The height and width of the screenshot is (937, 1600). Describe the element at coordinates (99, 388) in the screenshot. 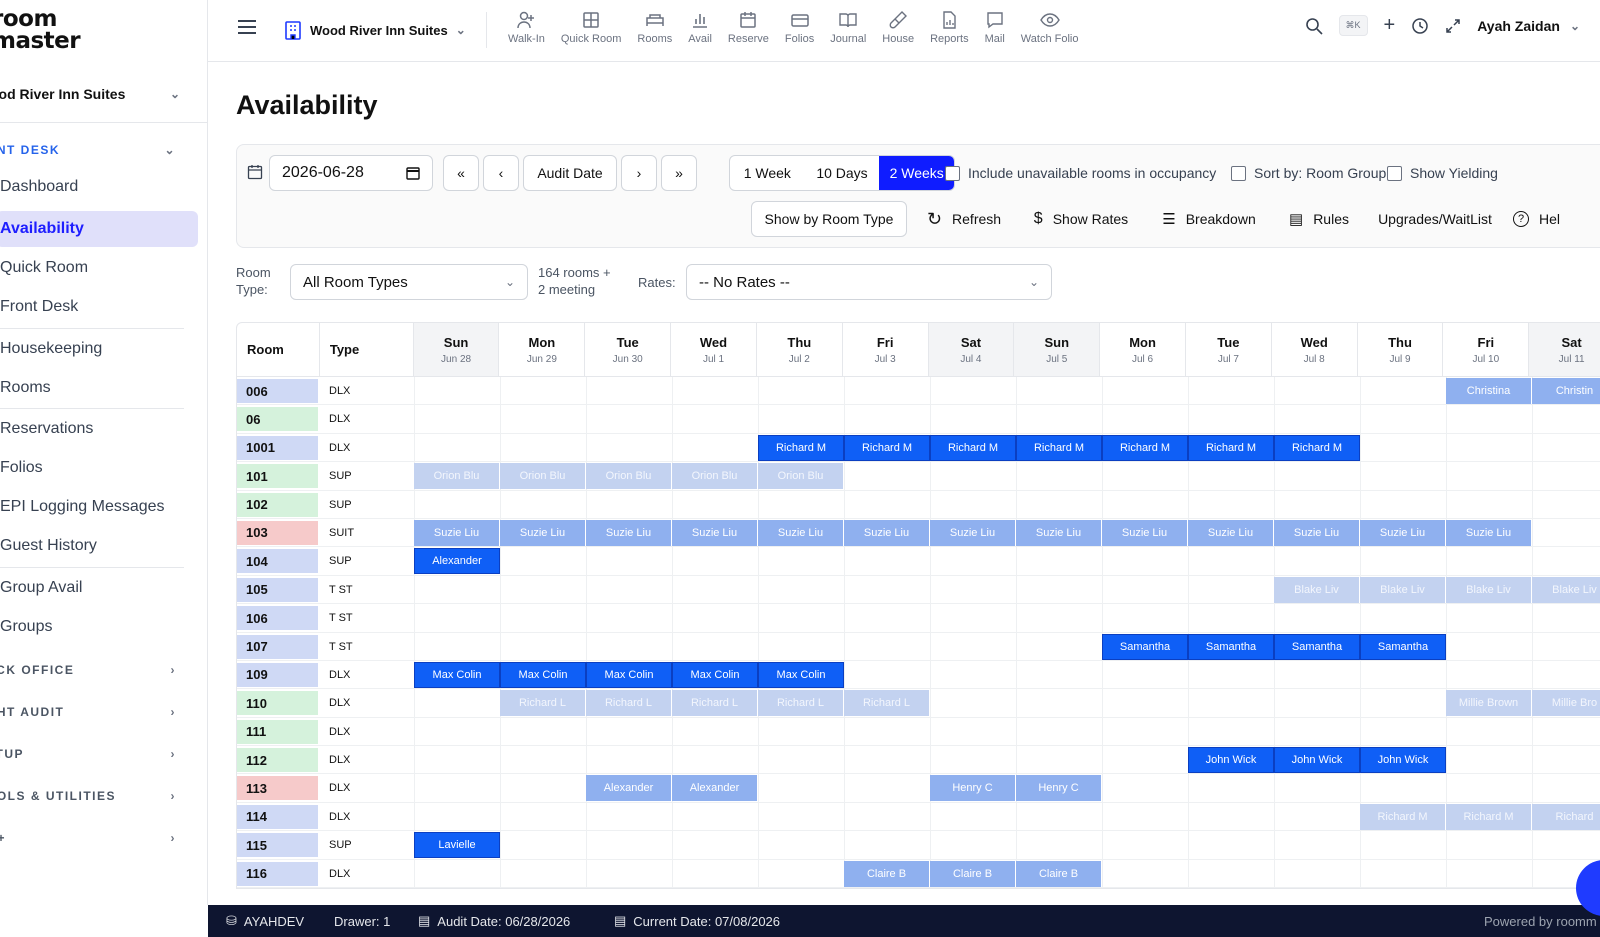

I see `sidebar-item-rooms: Rooms` at that location.